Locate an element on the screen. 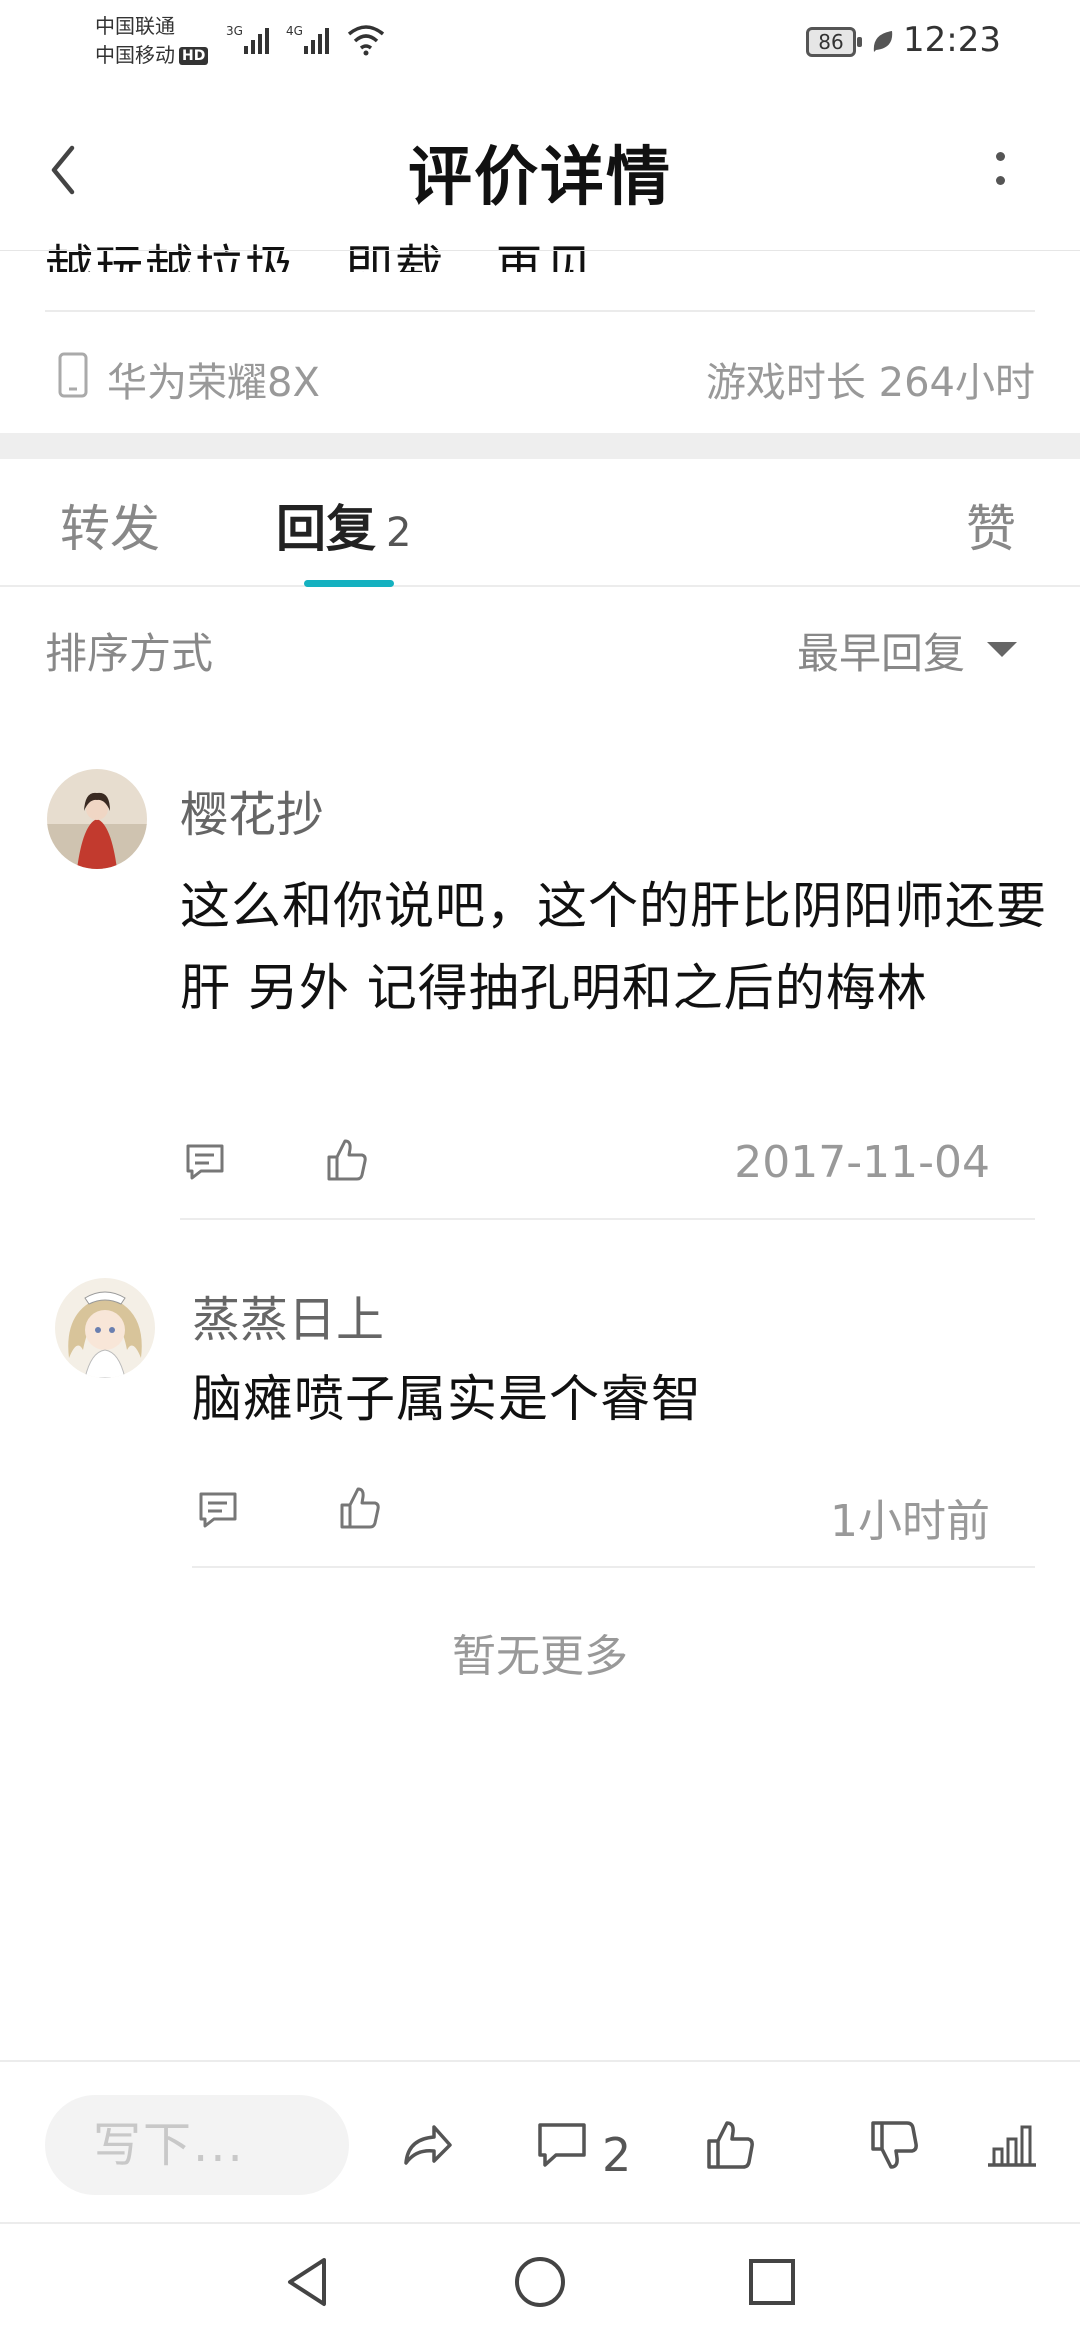  nav-back-icon is located at coordinates (308, 2282).